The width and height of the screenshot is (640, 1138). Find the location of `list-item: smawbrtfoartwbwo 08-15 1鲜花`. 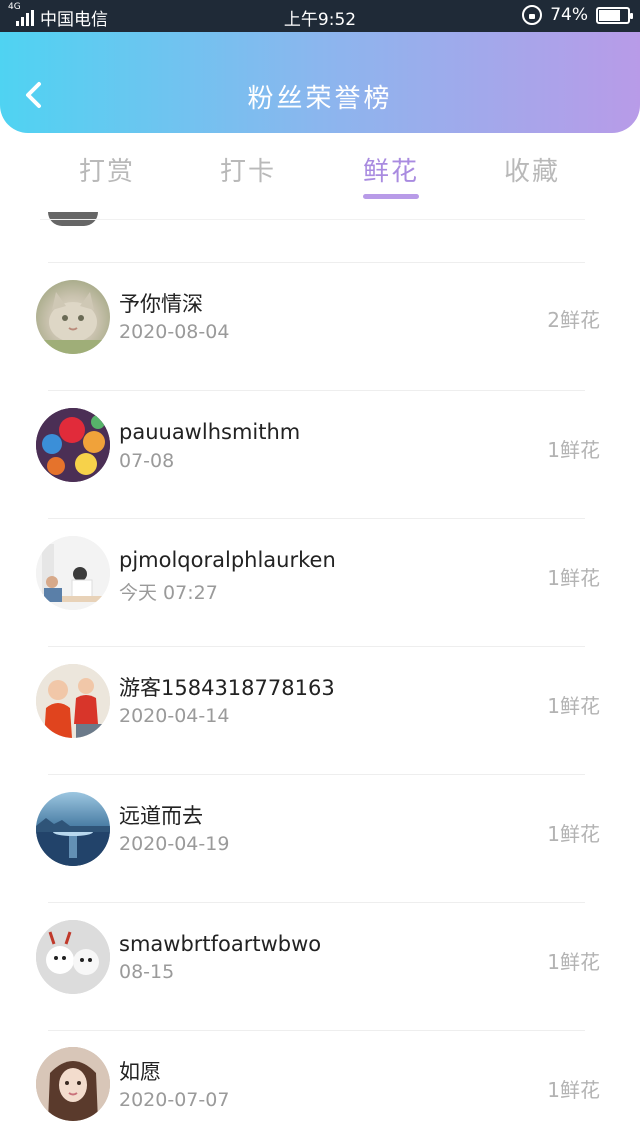

list-item: smawbrtfoartwbwo 08-15 1鲜花 is located at coordinates (320, 966).